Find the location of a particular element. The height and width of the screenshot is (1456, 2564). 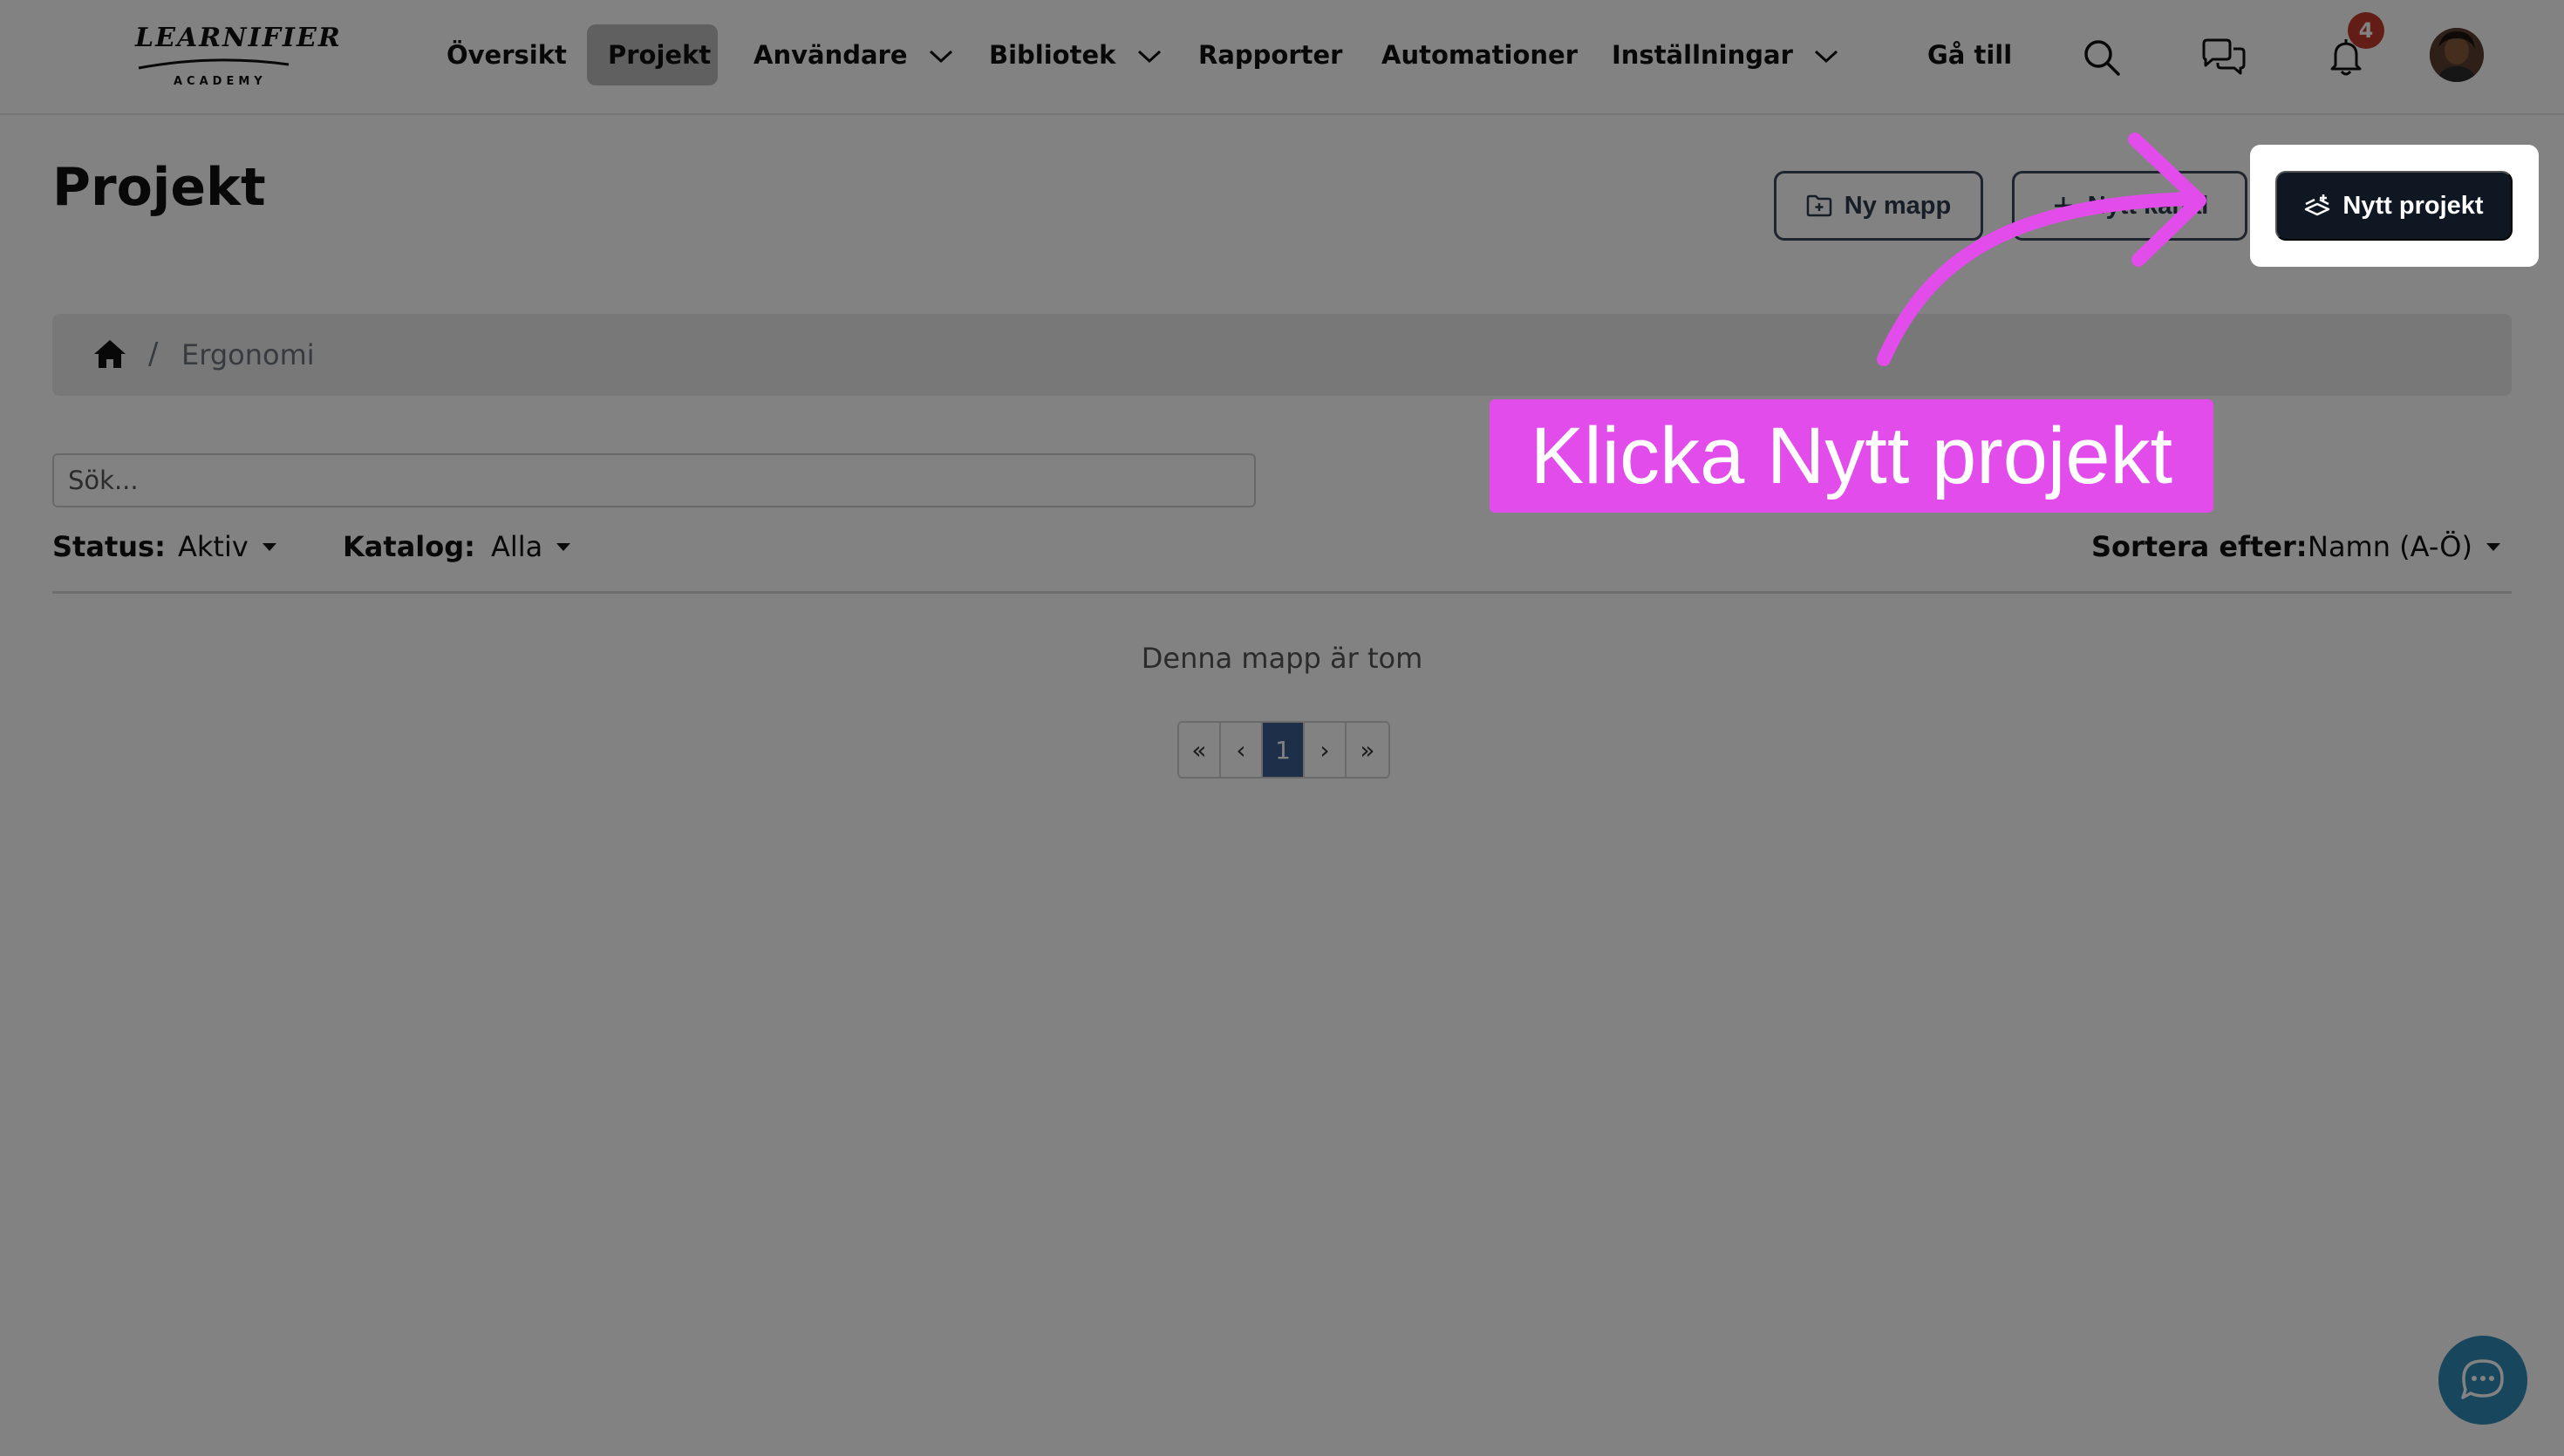

support-chat-button is located at coordinates (2482, 1380).